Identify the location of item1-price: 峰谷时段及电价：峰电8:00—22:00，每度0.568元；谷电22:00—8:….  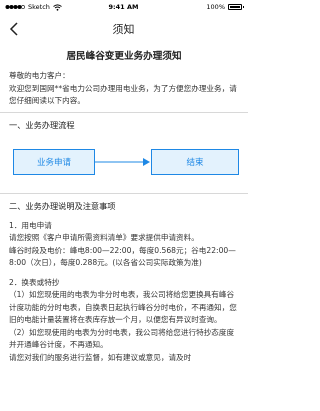
(122, 256).